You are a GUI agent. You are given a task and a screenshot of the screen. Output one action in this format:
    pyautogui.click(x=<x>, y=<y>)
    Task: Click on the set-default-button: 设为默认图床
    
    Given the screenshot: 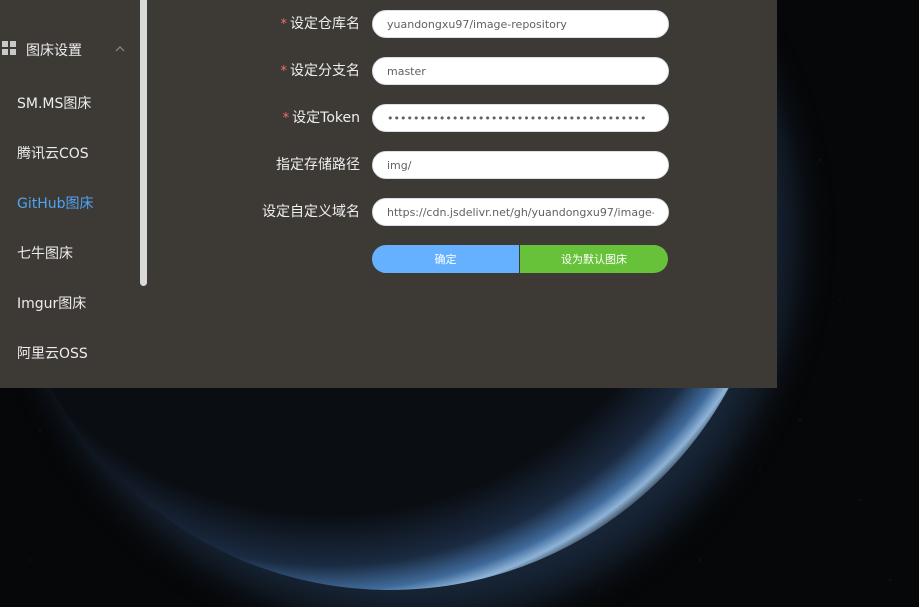 What is the action you would take?
    pyautogui.click(x=594, y=259)
    